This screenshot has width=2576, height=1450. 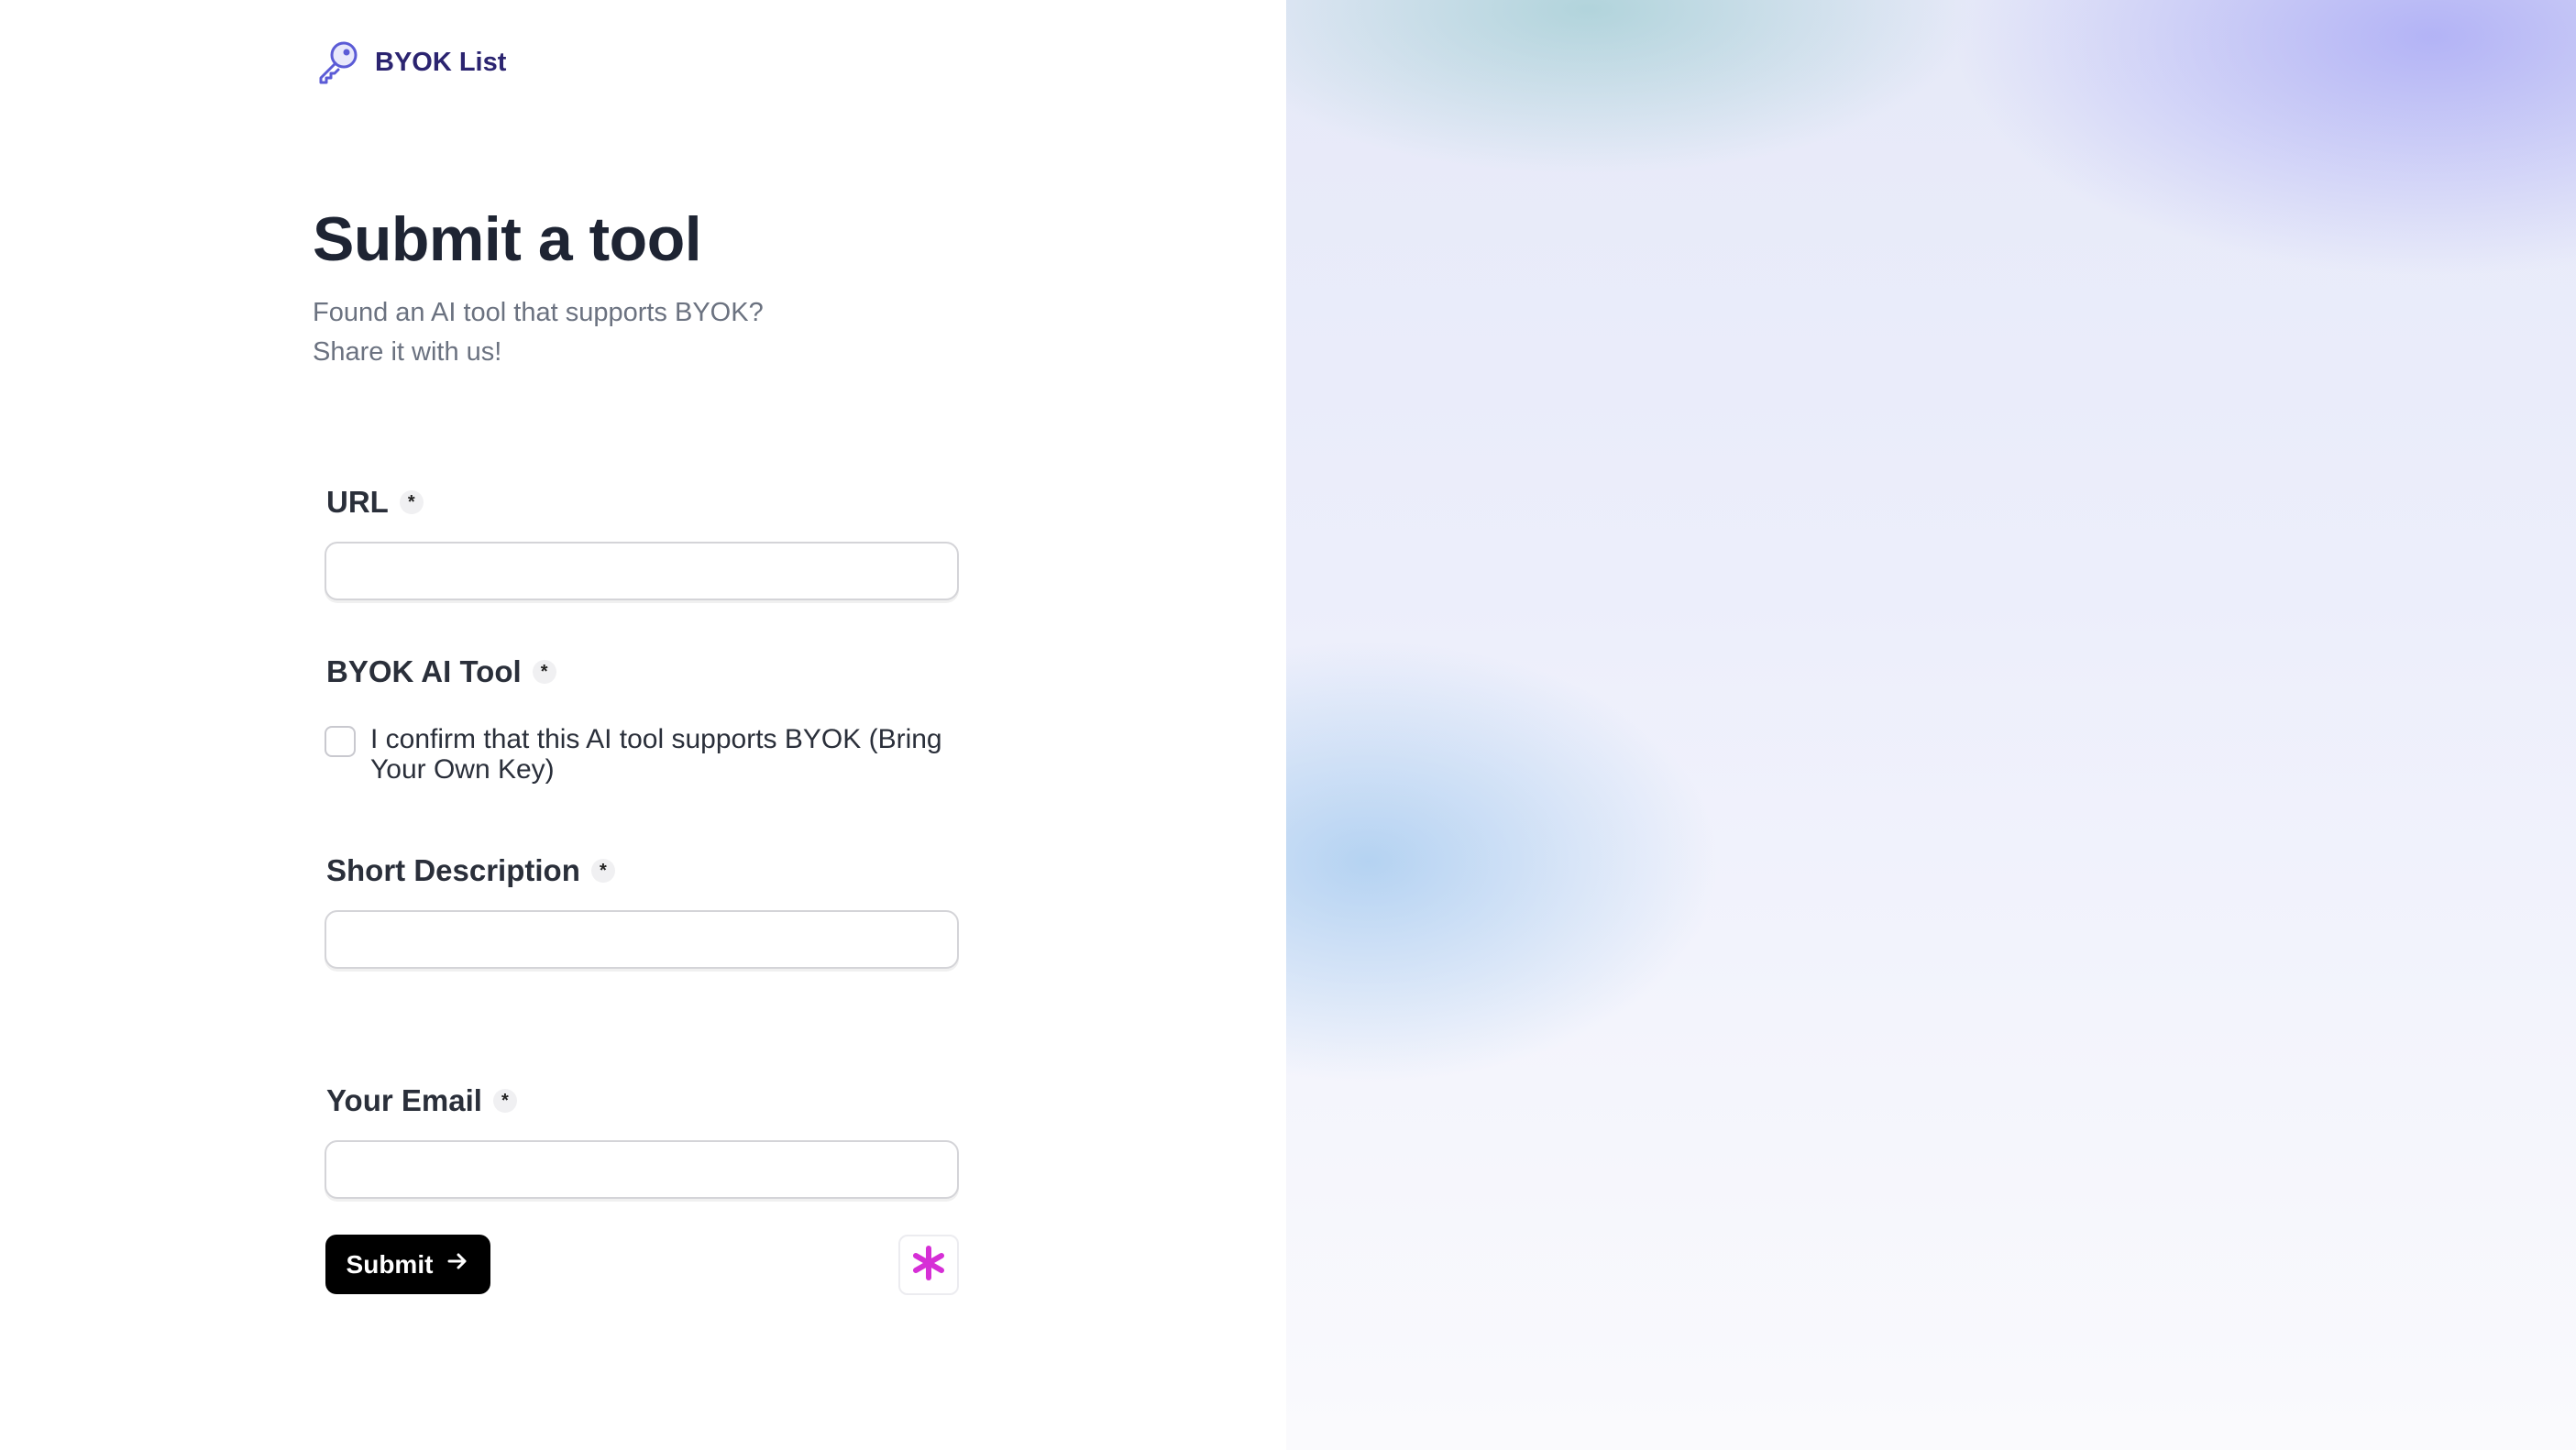 I want to click on arrow-right-icon, so click(x=457, y=1264).